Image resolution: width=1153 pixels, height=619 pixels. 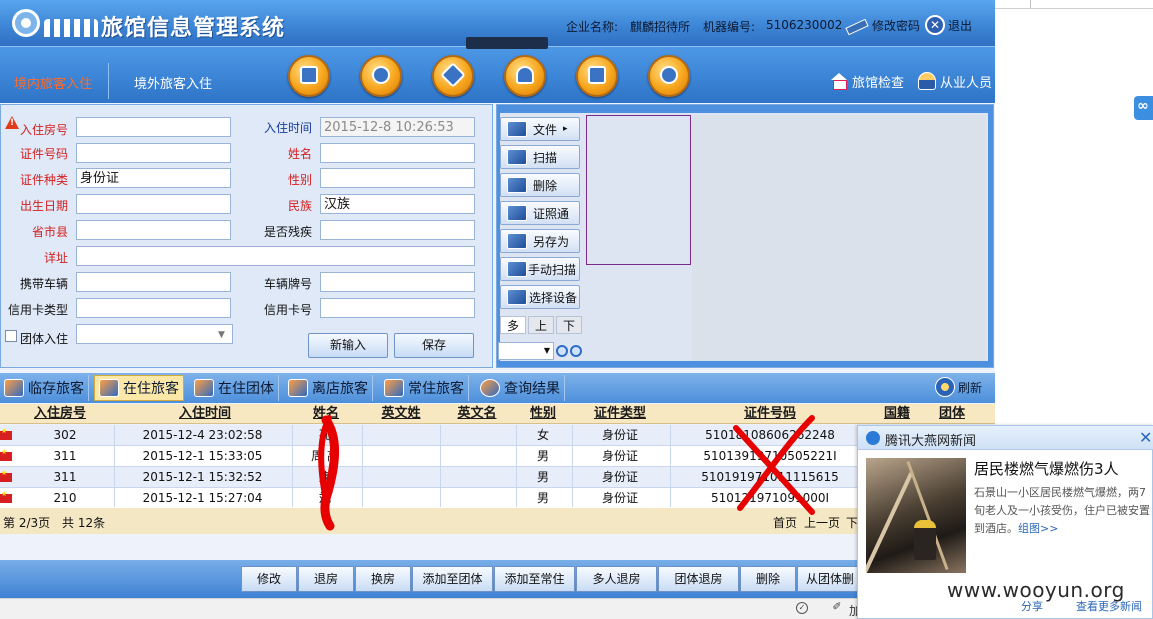 I want to click on multi-checkout-button: 多人退房, so click(x=616, y=579).